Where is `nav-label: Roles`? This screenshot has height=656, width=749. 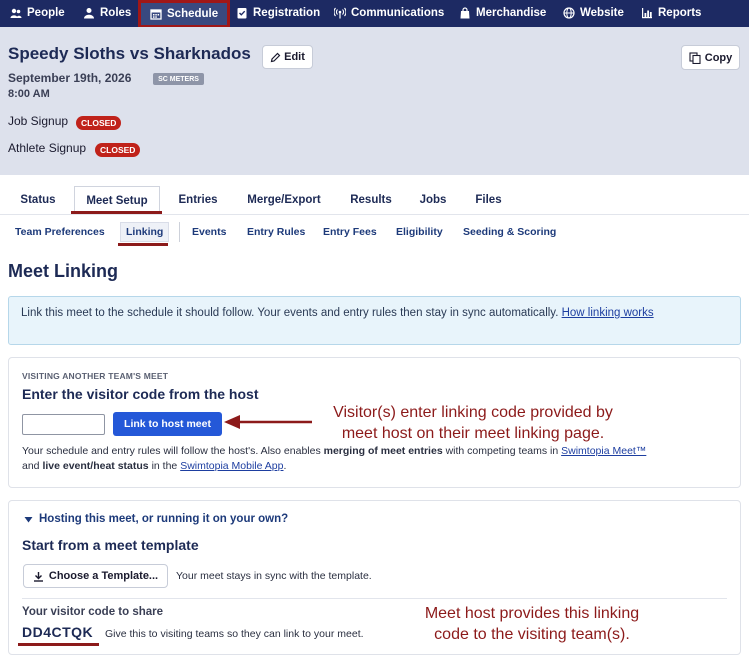 nav-label: Roles is located at coordinates (116, 13).